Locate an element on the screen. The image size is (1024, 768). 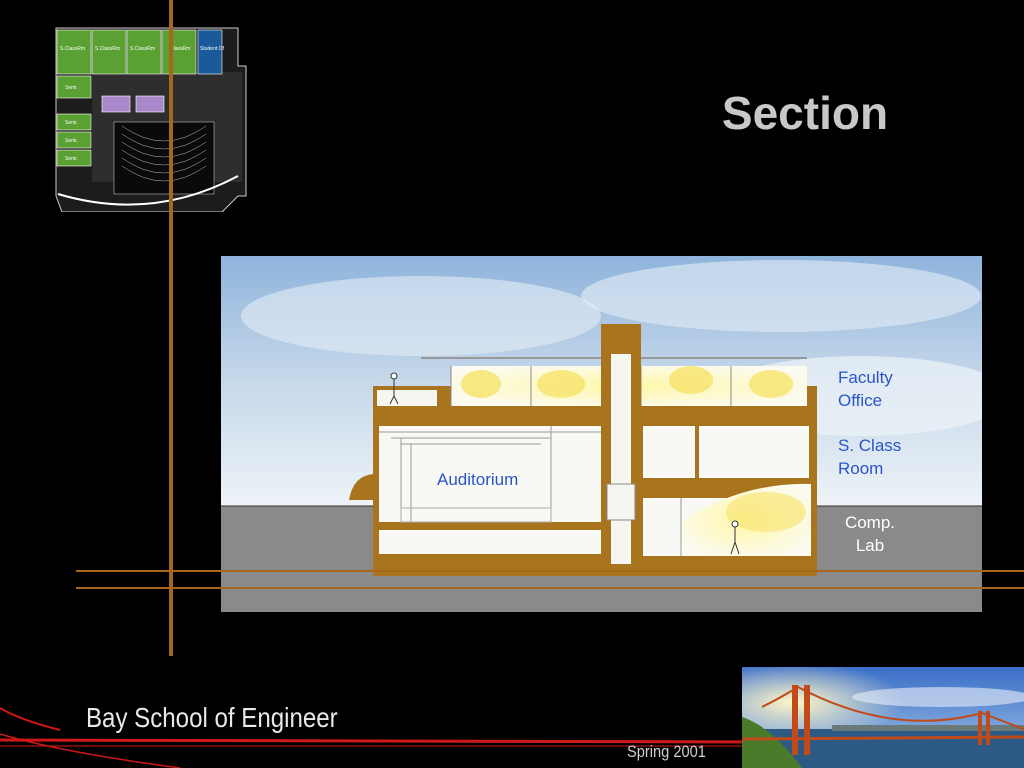
comp-lab-label: Comp. Lab is located at coordinates (870, 534).